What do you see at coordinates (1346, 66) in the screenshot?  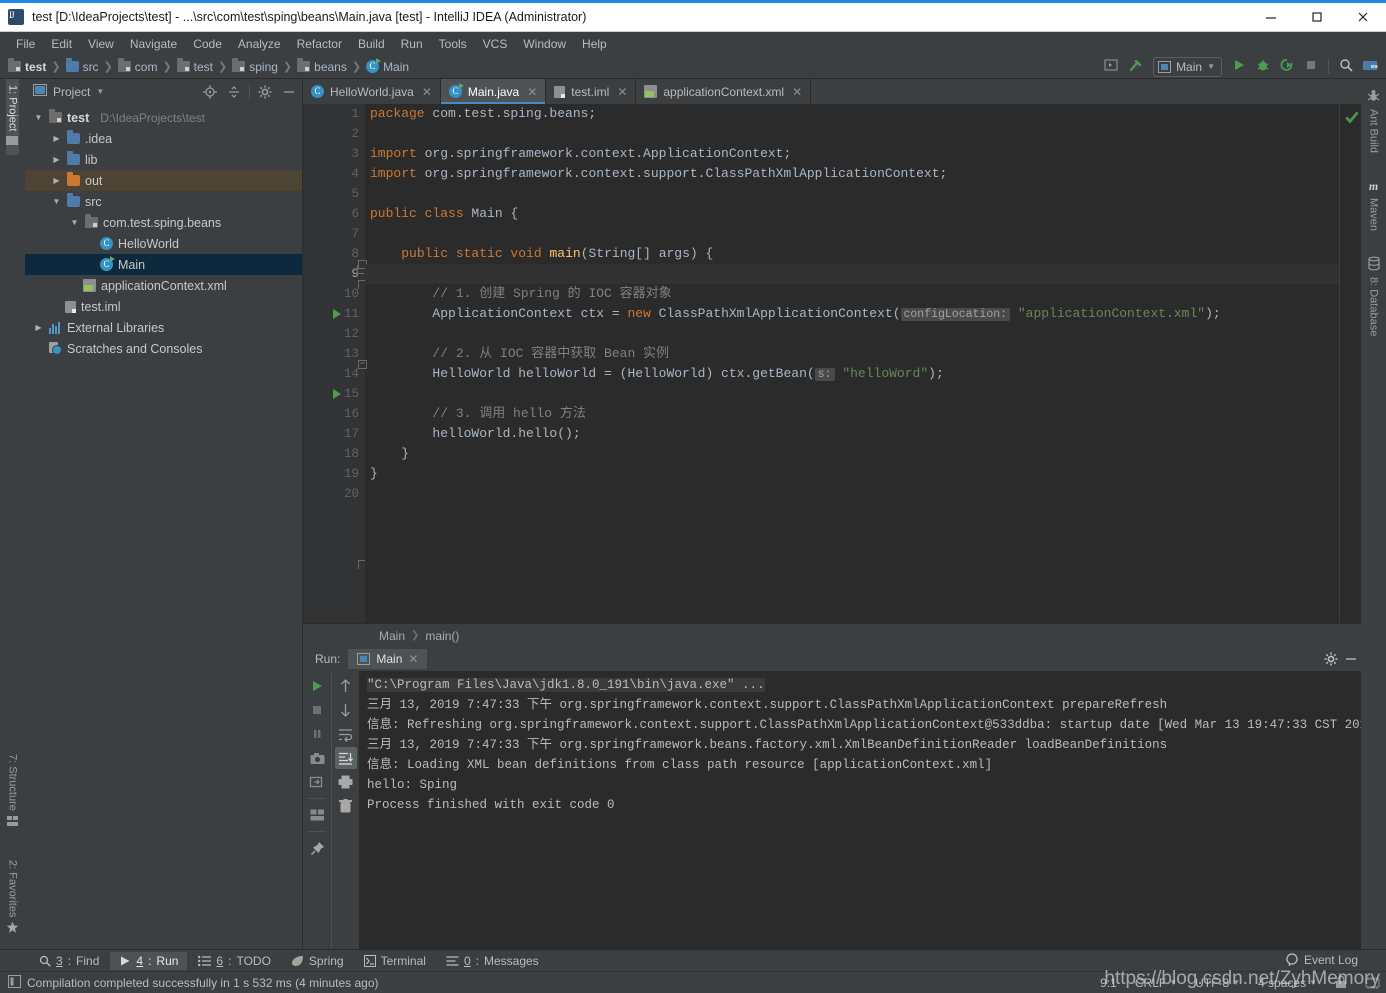 I see `search-everywhere-icon` at bounding box center [1346, 66].